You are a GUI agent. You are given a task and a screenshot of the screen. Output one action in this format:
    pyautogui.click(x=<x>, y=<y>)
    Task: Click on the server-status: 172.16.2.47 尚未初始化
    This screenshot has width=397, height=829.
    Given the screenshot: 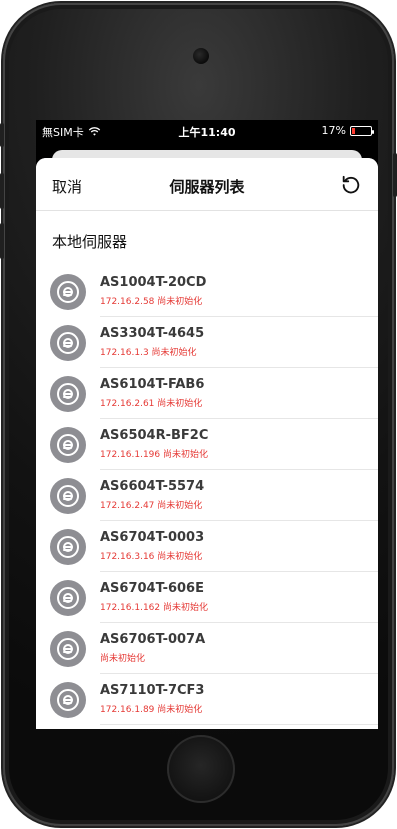 What is the action you would take?
    pyautogui.click(x=151, y=506)
    